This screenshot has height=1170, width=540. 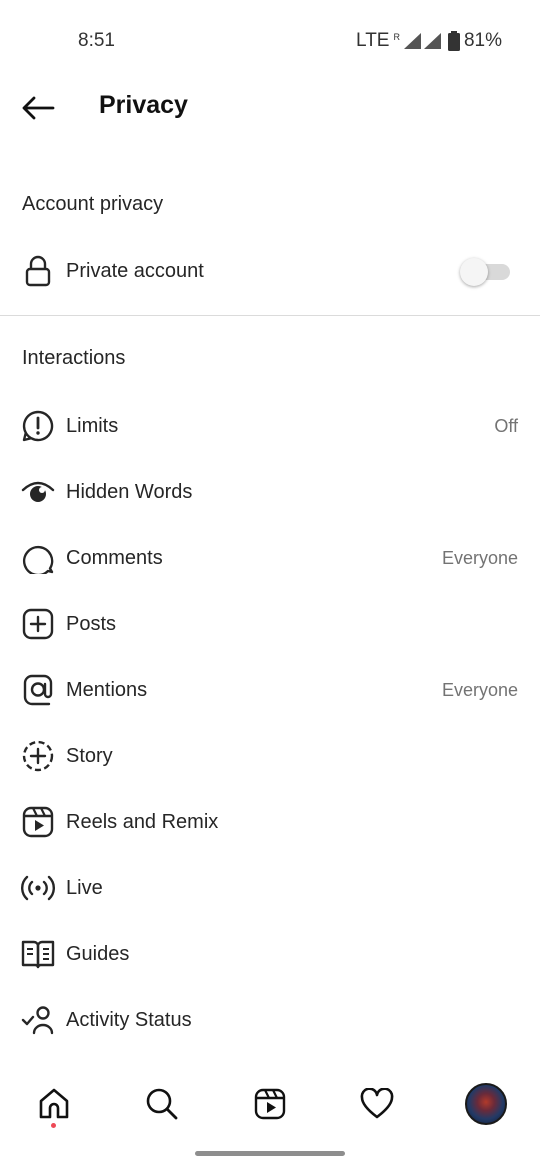 I want to click on story-icon, so click(x=38, y=756).